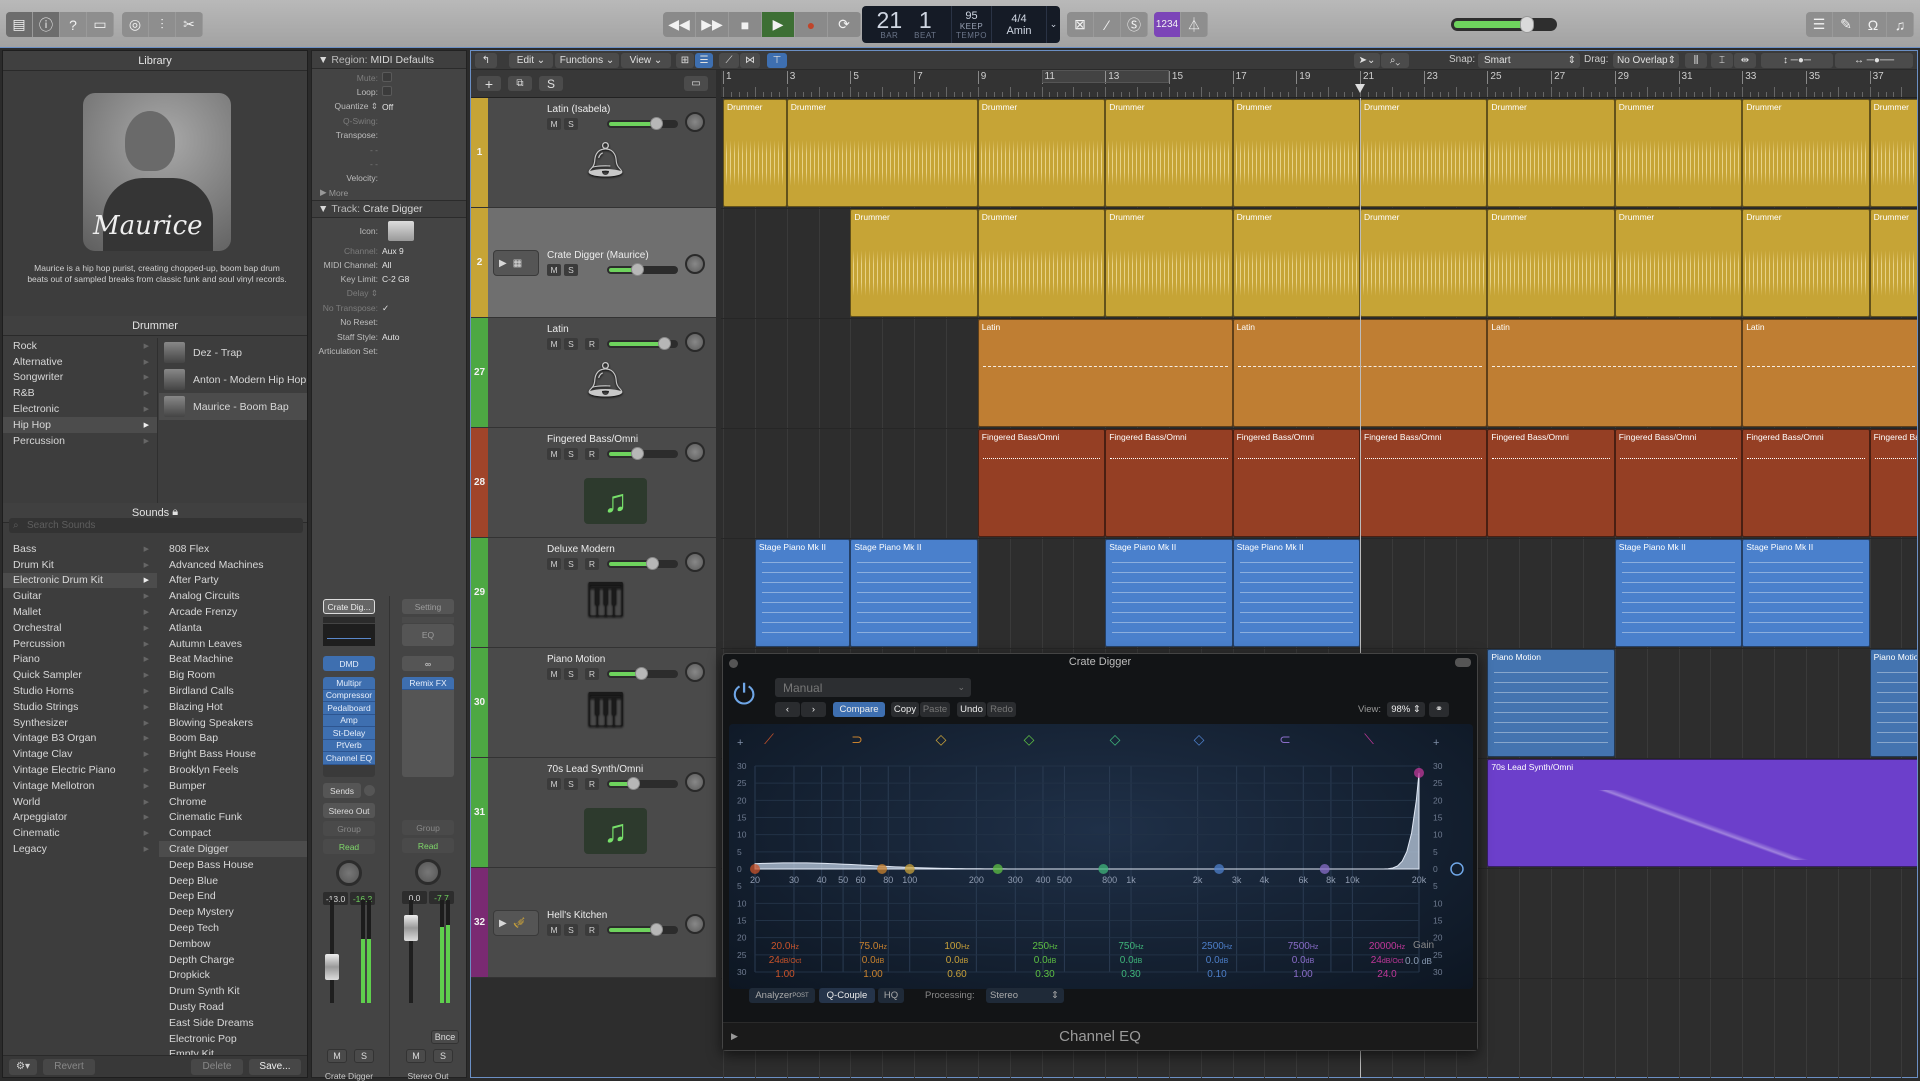 The width and height of the screenshot is (1920, 1081). Describe the element at coordinates (233, 976) in the screenshot. I see `patch-item: Dropkick` at that location.